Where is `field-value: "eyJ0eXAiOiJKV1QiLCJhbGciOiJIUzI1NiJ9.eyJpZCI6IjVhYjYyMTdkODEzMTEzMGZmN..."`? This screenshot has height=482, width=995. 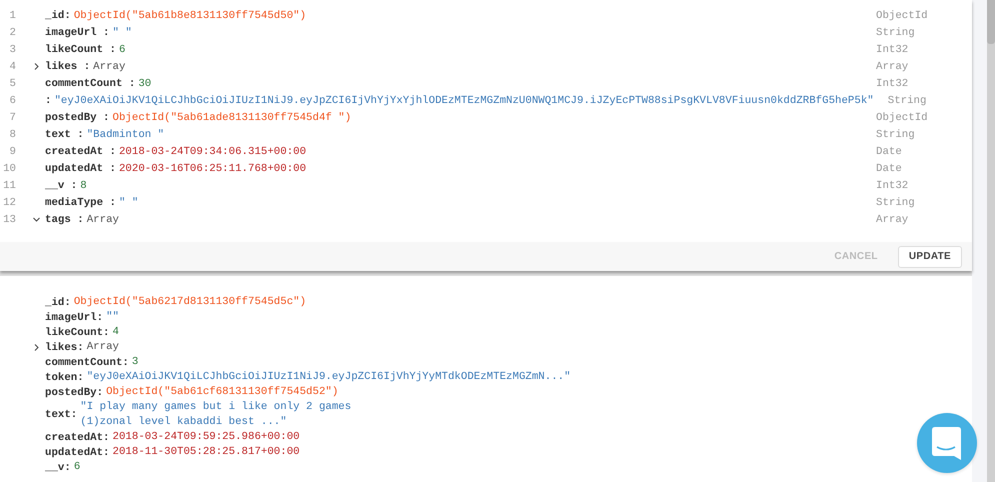 field-value: "eyJ0eXAiOiJKV1QiLCJhbGciOiJIUzI1NiJ9.eyJpZCI6IjVhYjYyMTdkODEzMTEzMGZmN..." is located at coordinates (328, 377).